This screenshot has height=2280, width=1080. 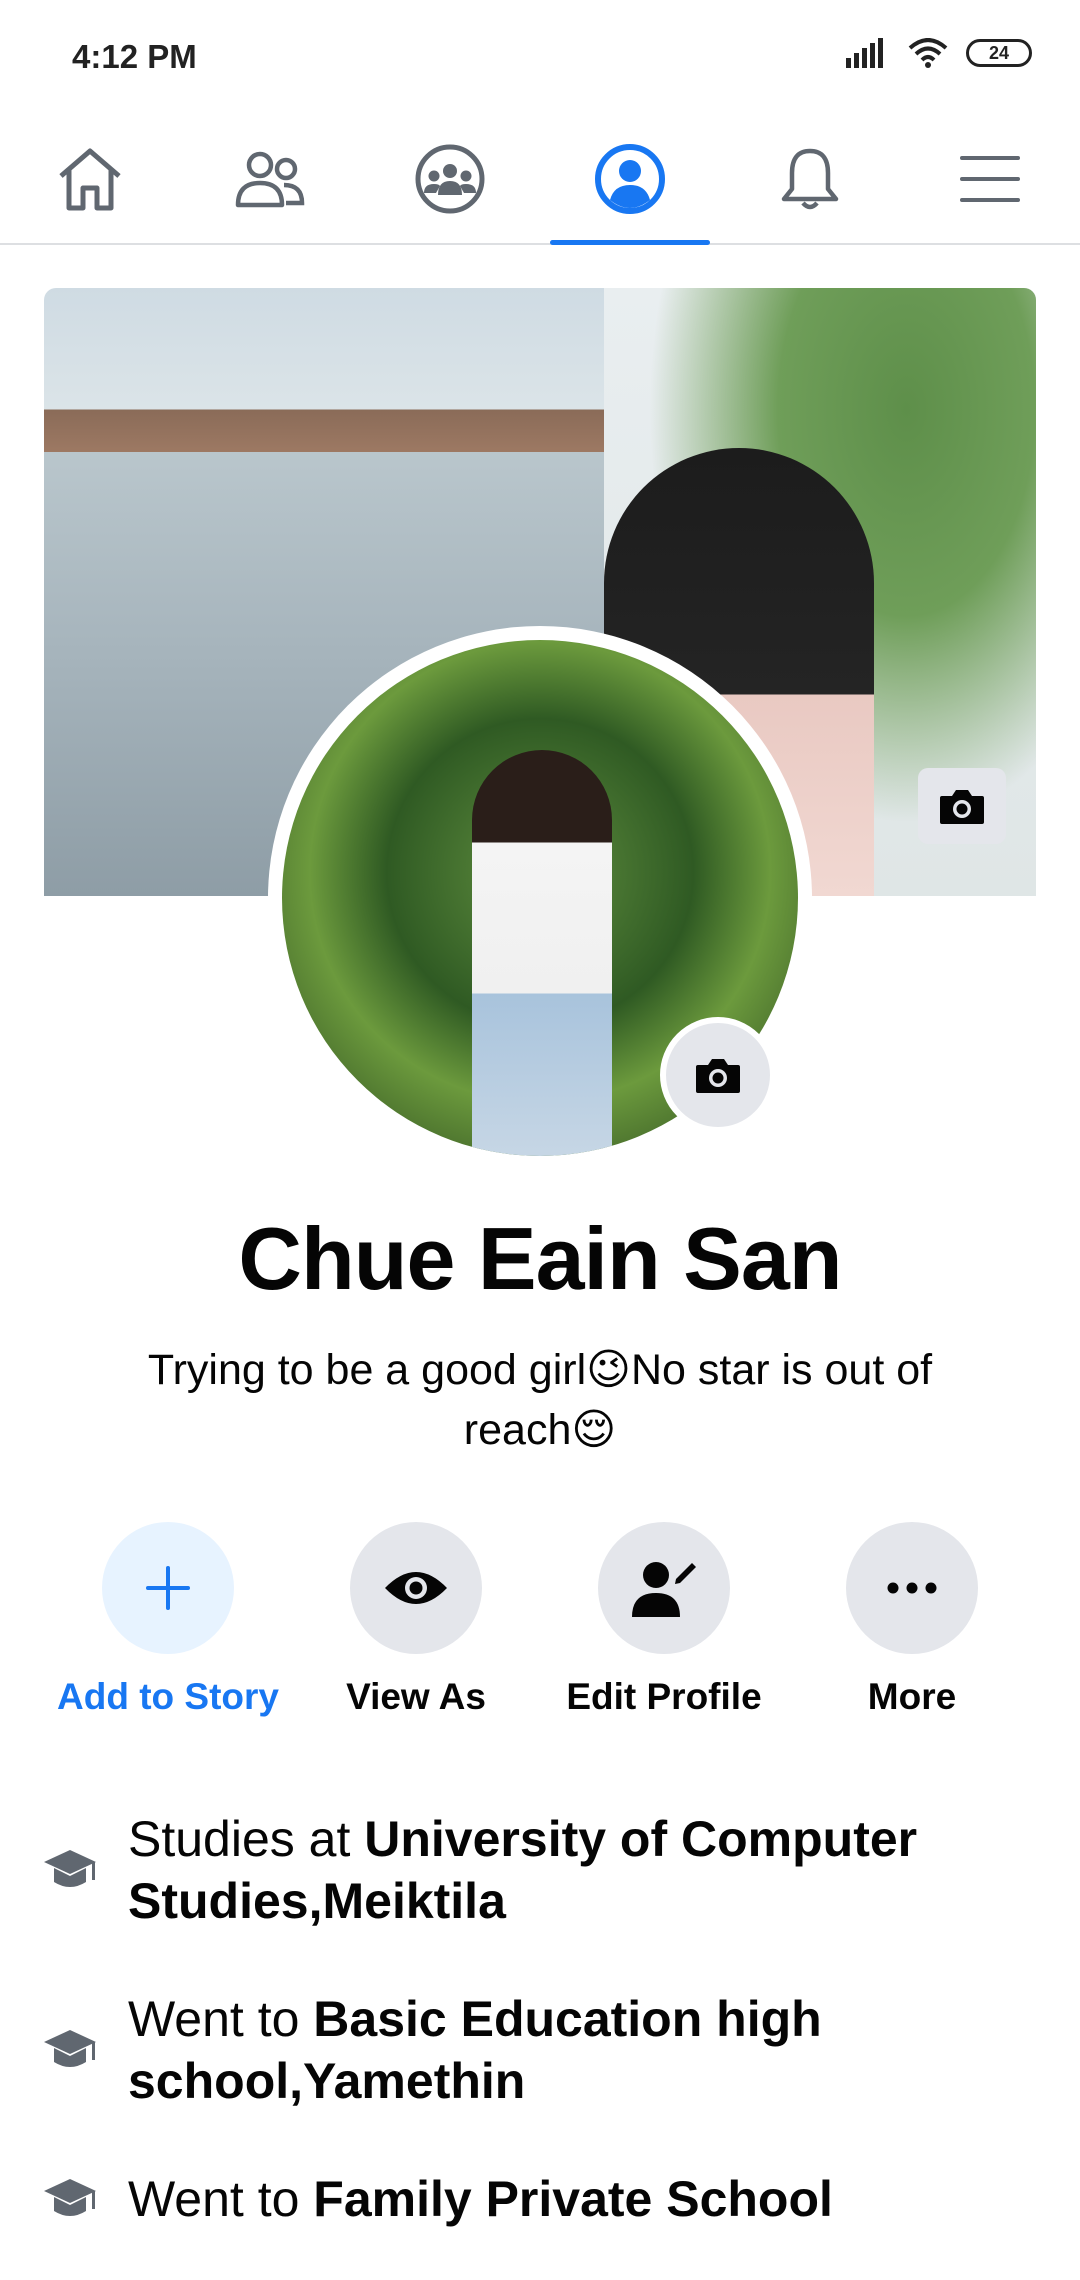 I want to click on friends-icon, so click(x=270, y=179).